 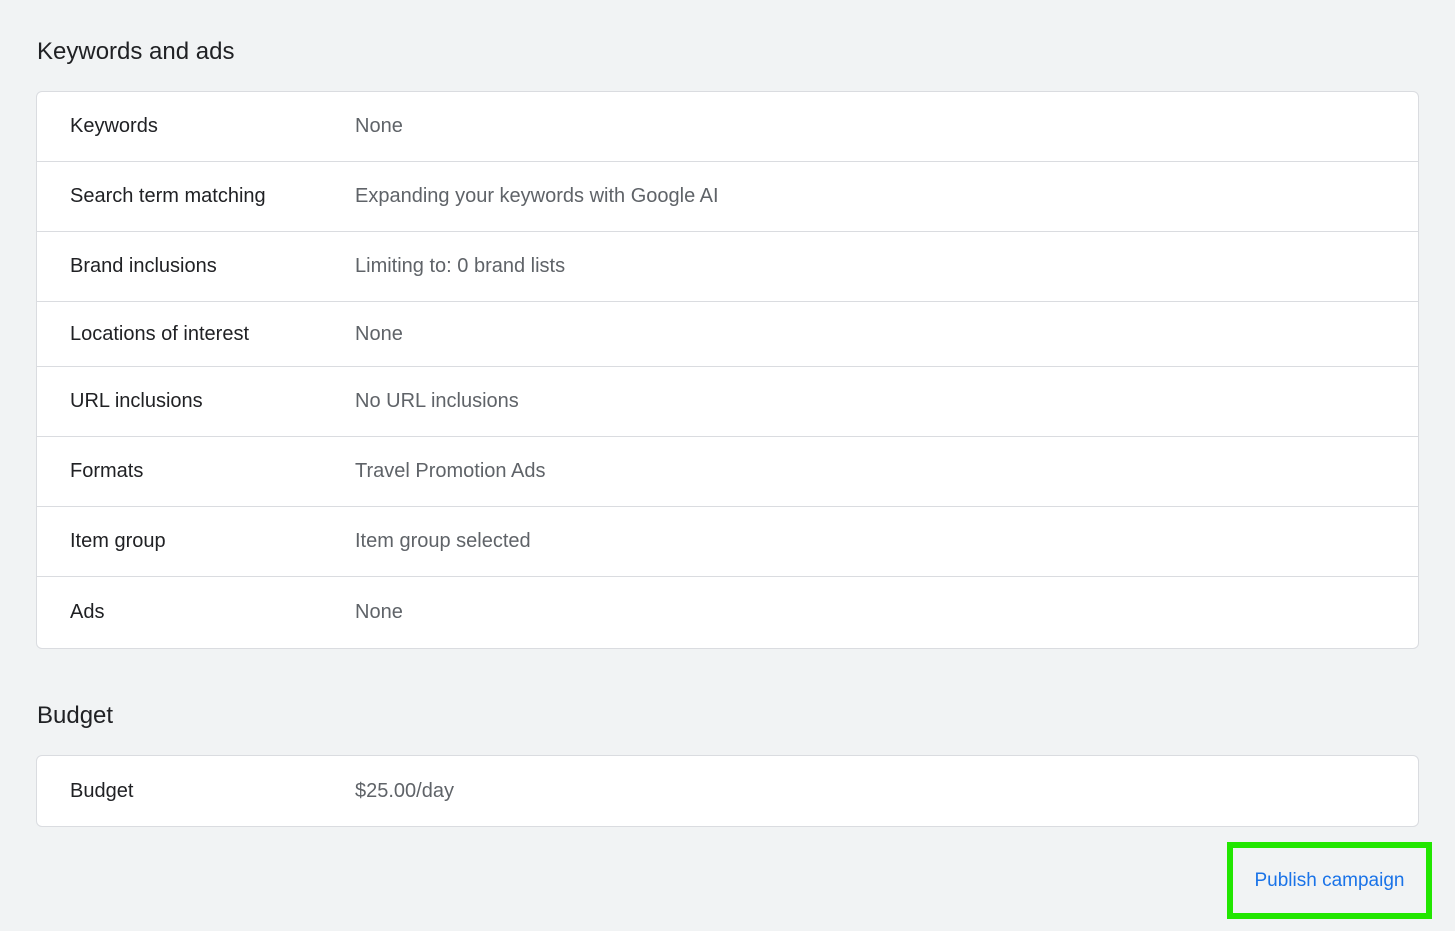 I want to click on row-label: URL inclusions, so click(x=136, y=401).